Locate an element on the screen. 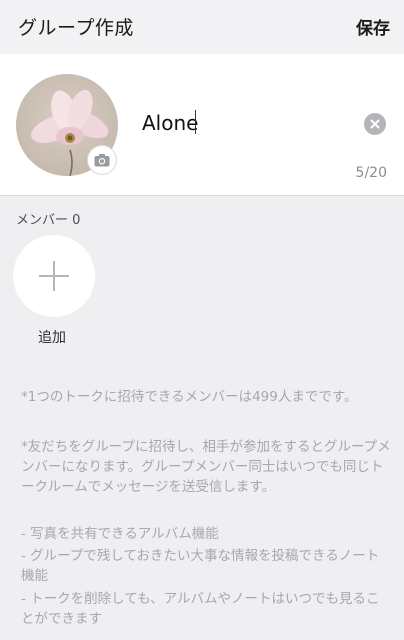  close-icon is located at coordinates (375, 124).